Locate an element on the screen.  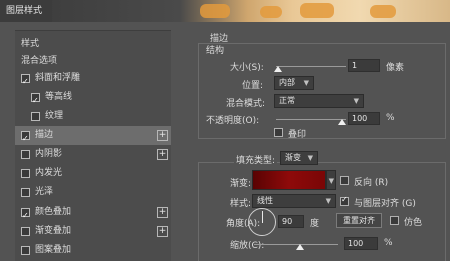
dialog-title: 图层样式 is located at coordinates (26, 11).